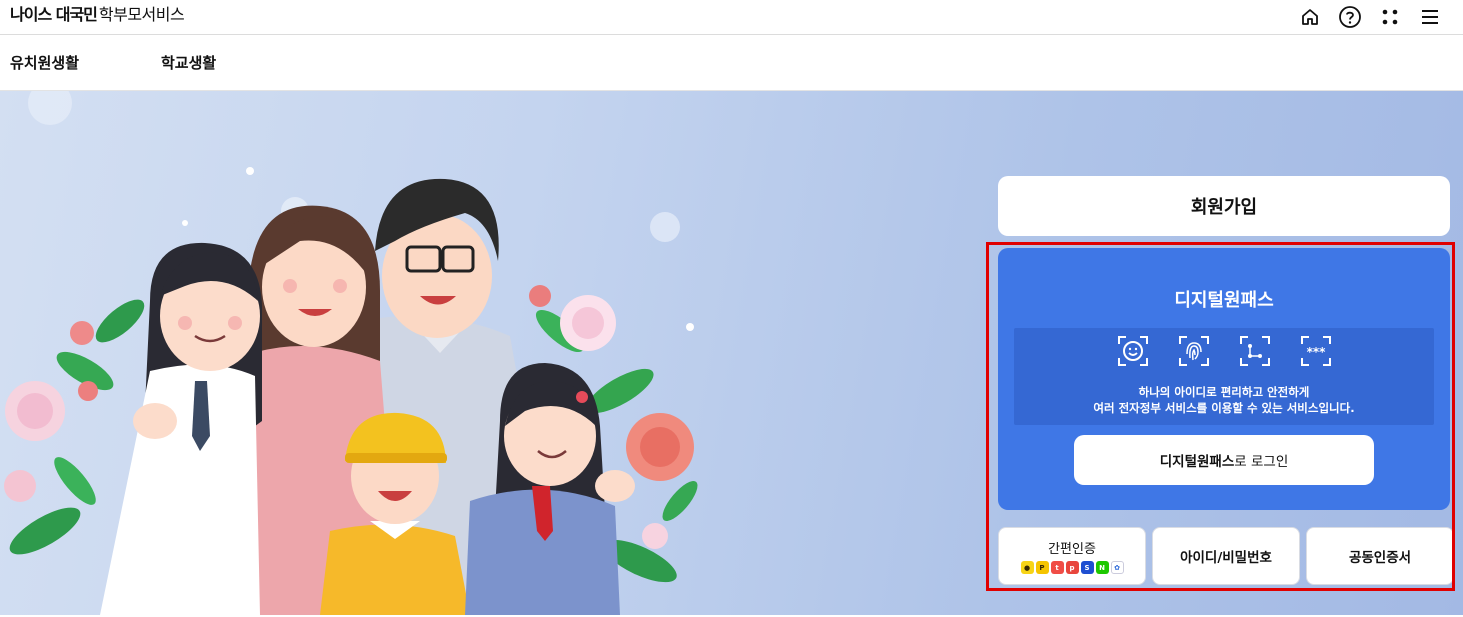  What do you see at coordinates (44, 62) in the screenshot?
I see `nav-item-kindergarten: 유치원생활` at bounding box center [44, 62].